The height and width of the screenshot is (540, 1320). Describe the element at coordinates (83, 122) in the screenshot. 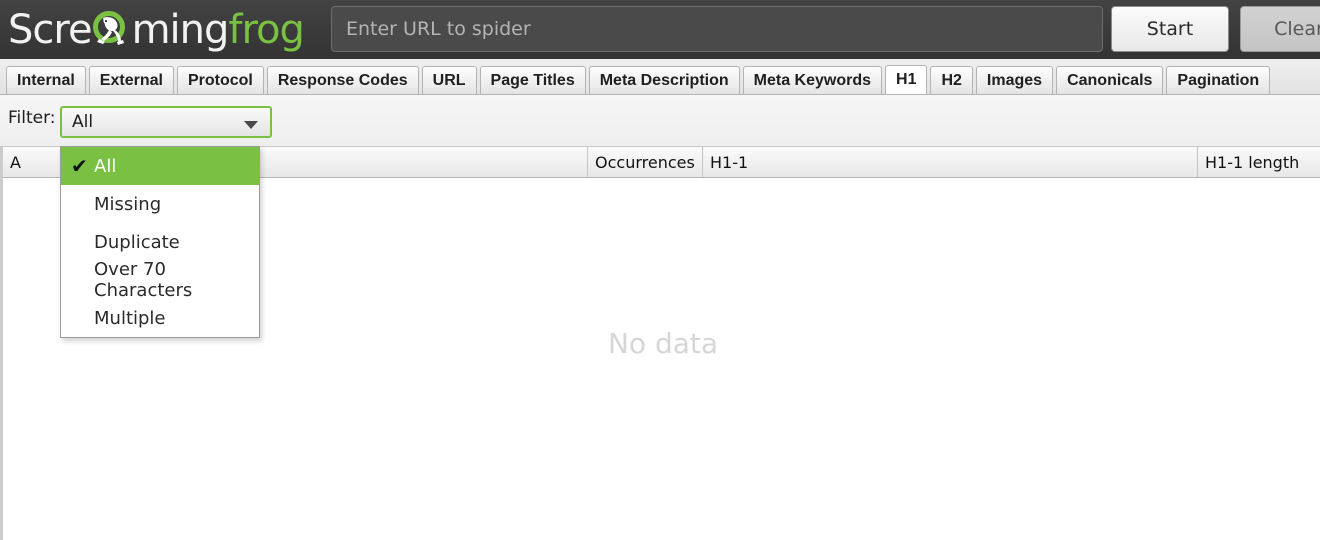

I see `filter-select-value: All` at that location.